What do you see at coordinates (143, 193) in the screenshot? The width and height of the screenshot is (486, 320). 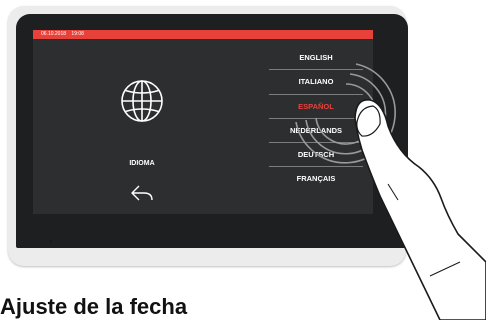 I see `back-arrow-icon` at bounding box center [143, 193].